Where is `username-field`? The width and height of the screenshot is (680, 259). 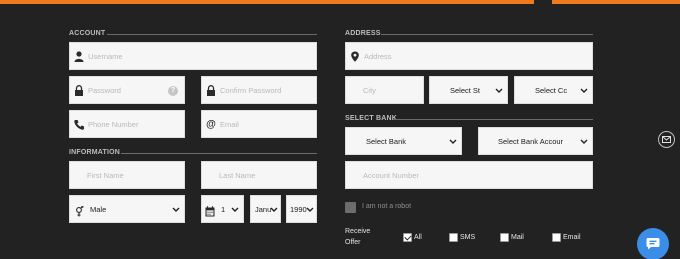 username-field is located at coordinates (193, 56).